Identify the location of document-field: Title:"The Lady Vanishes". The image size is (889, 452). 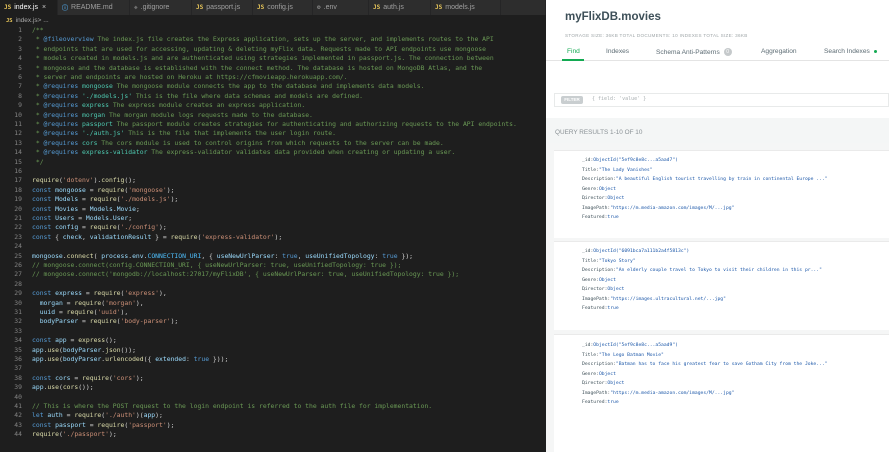
(617, 170).